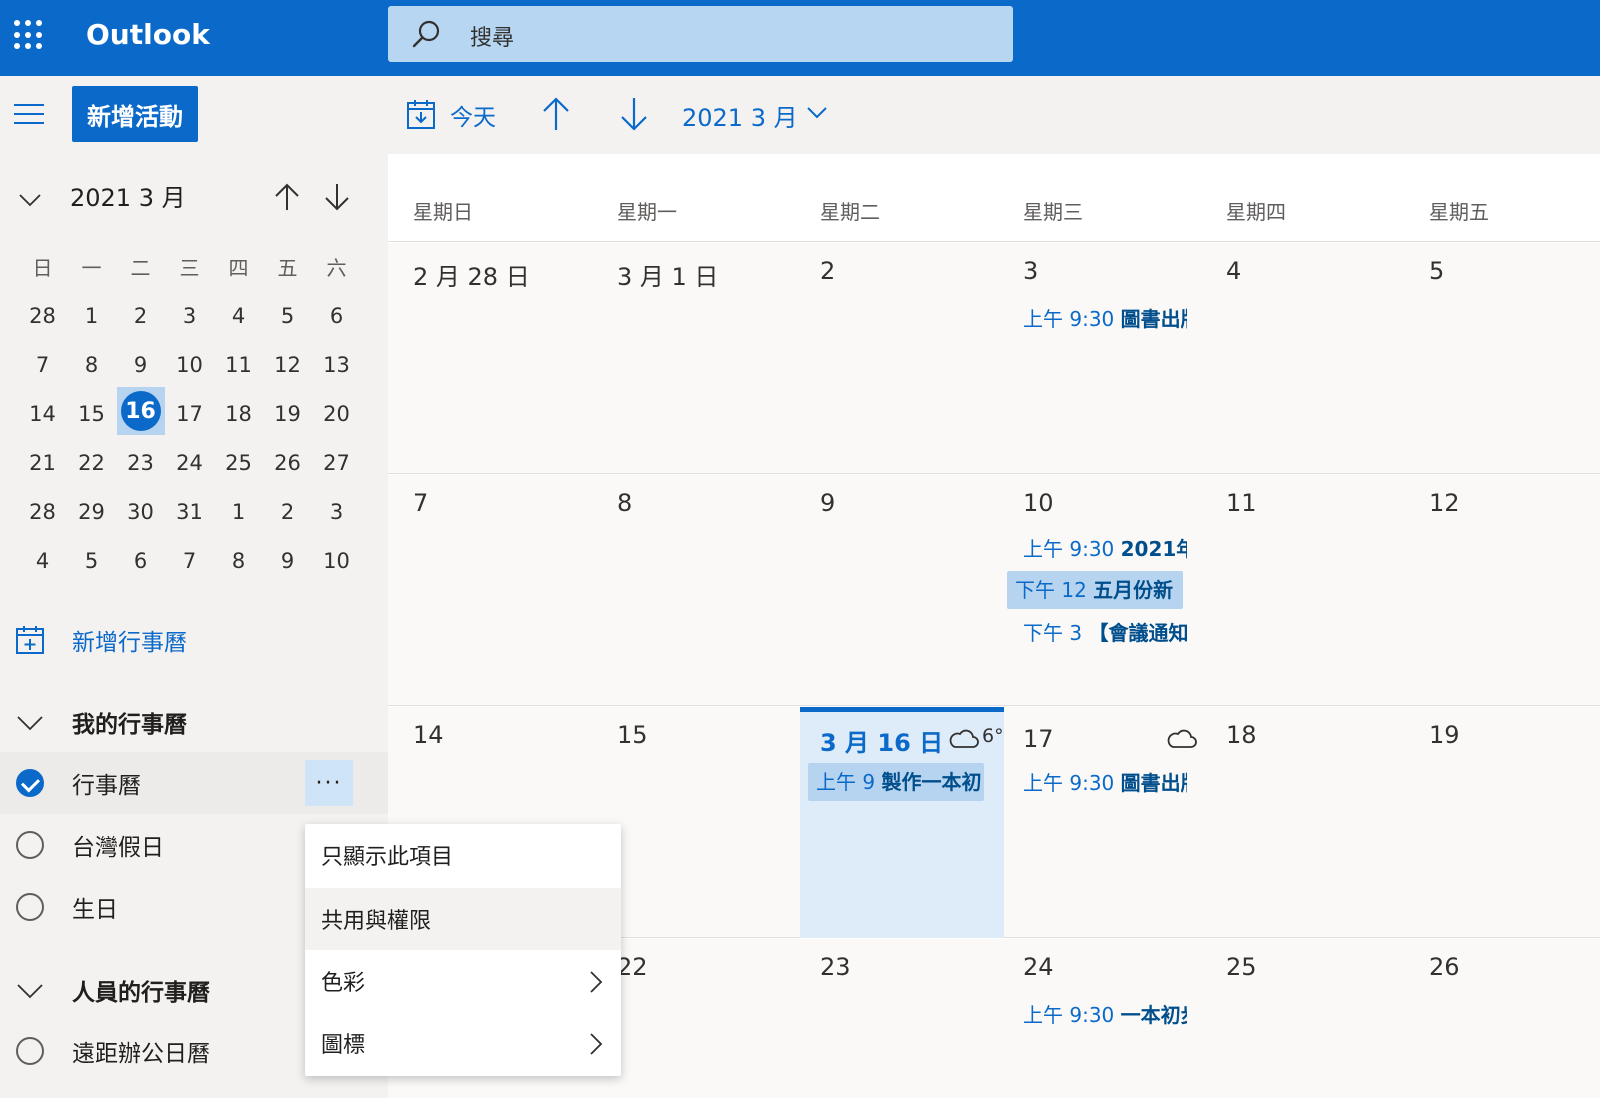  Describe the element at coordinates (336, 365) in the screenshot. I see `mini-day: 13` at that location.